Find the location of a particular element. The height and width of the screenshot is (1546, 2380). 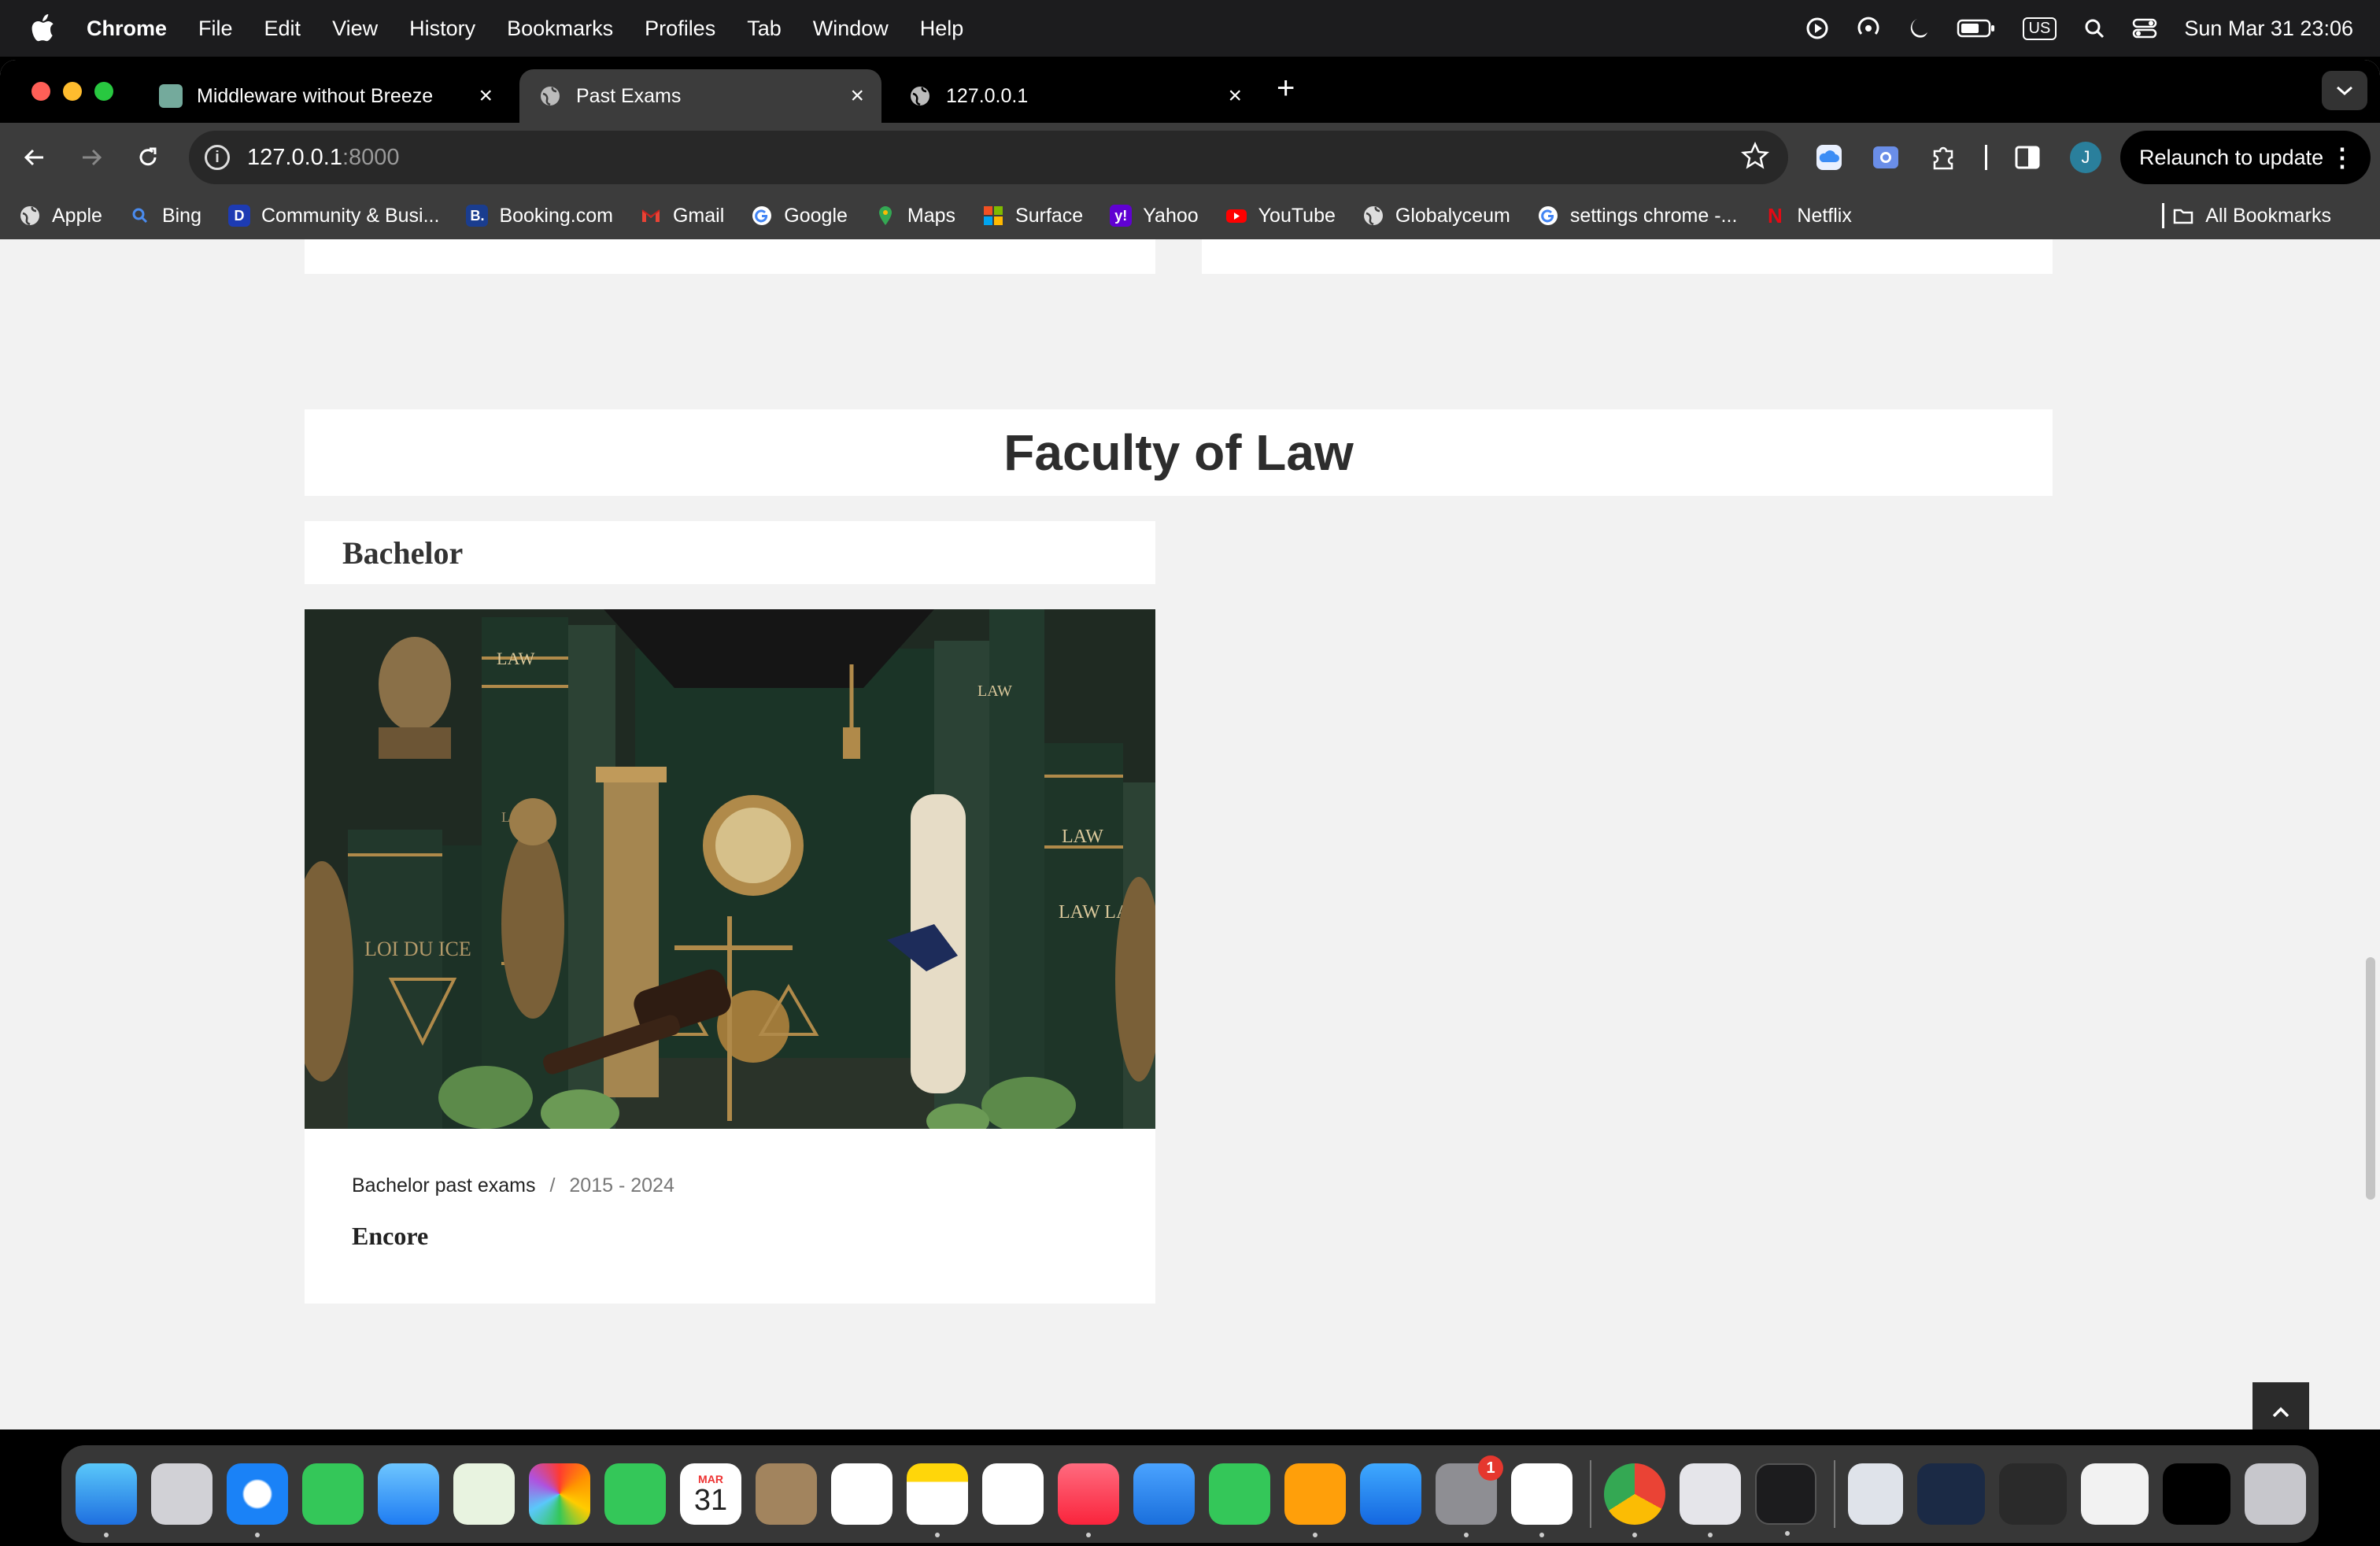

bookmark-star-icon is located at coordinates (1755, 156).